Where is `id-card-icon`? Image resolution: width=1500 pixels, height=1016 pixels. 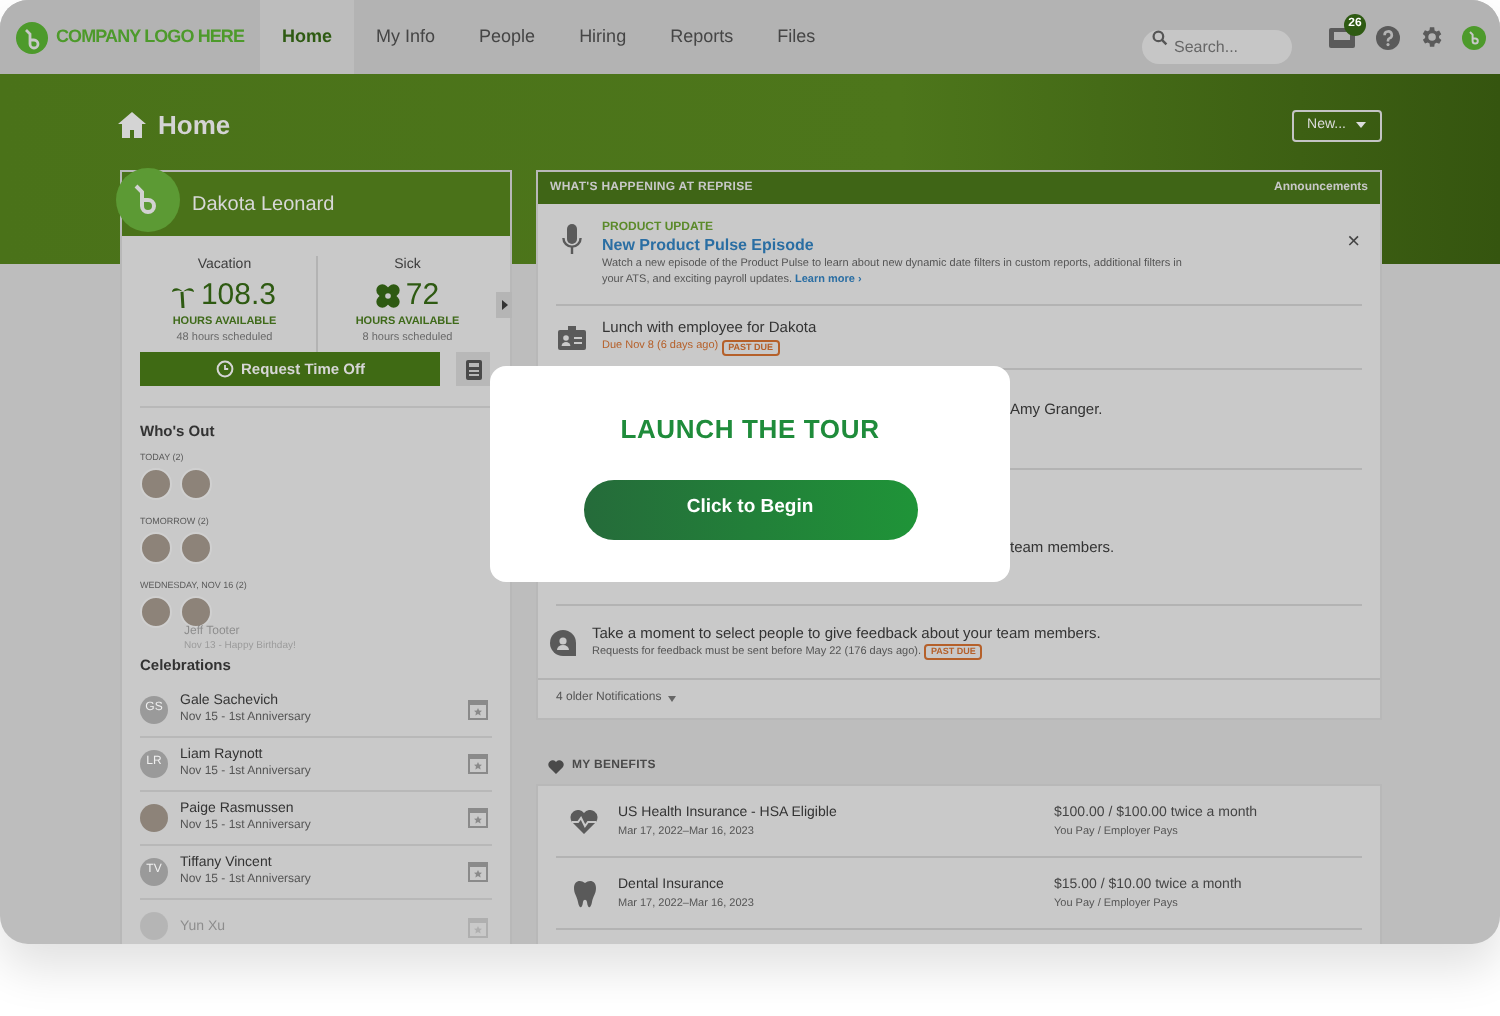
id-card-icon is located at coordinates (572, 337).